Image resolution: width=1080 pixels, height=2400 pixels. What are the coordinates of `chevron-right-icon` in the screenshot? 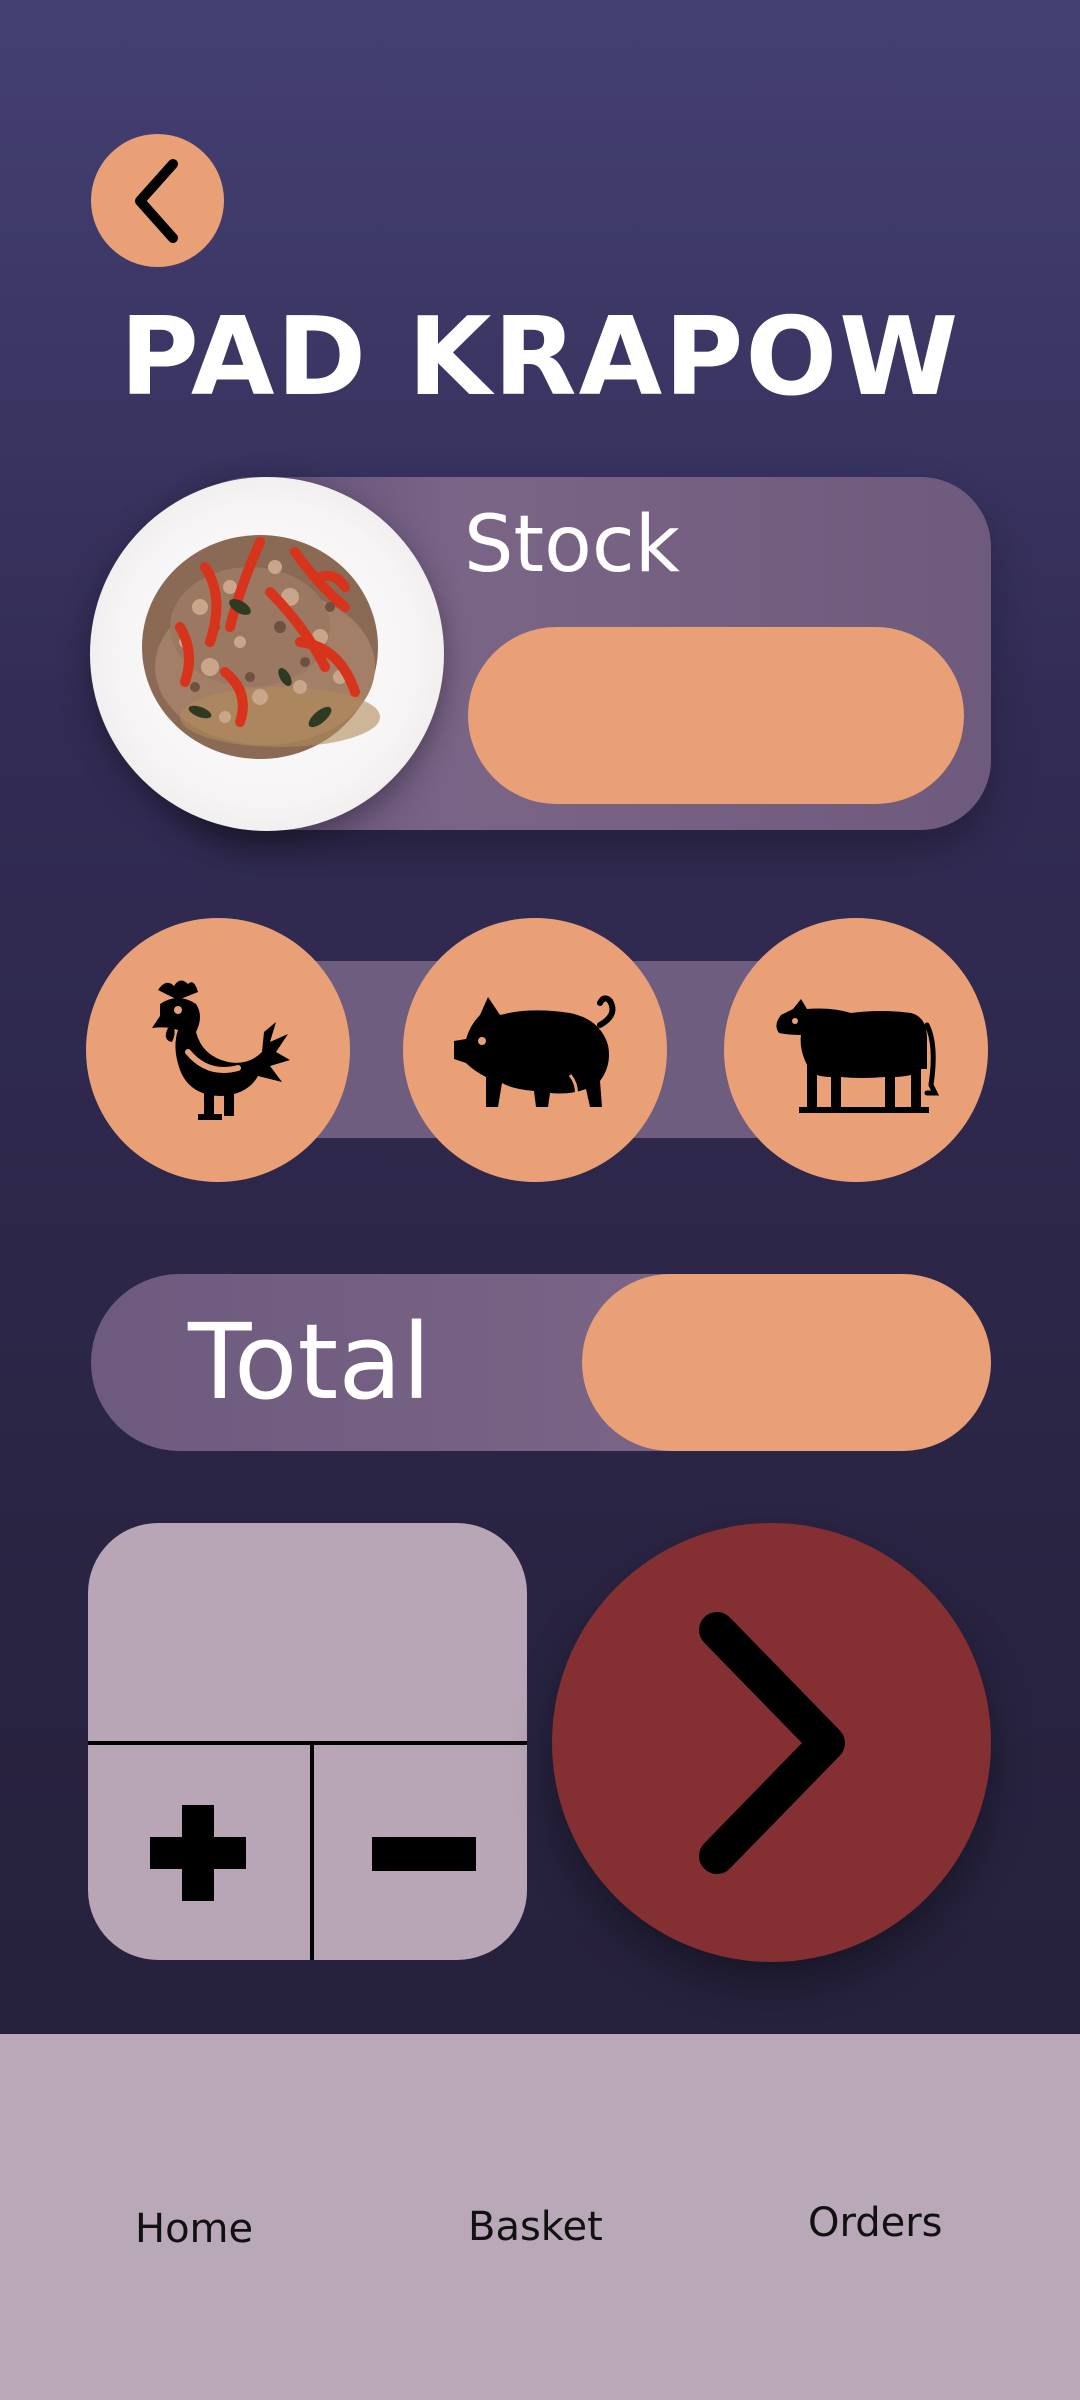 It's located at (771, 1742).